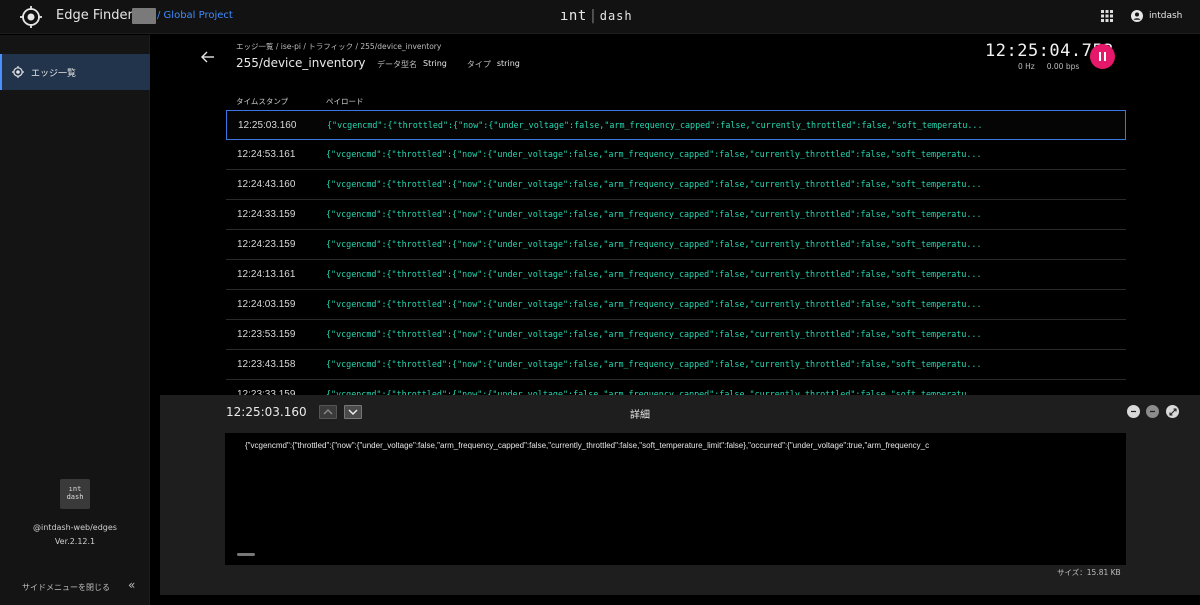  What do you see at coordinates (208, 57) in the screenshot?
I see `back-arrow-icon` at bounding box center [208, 57].